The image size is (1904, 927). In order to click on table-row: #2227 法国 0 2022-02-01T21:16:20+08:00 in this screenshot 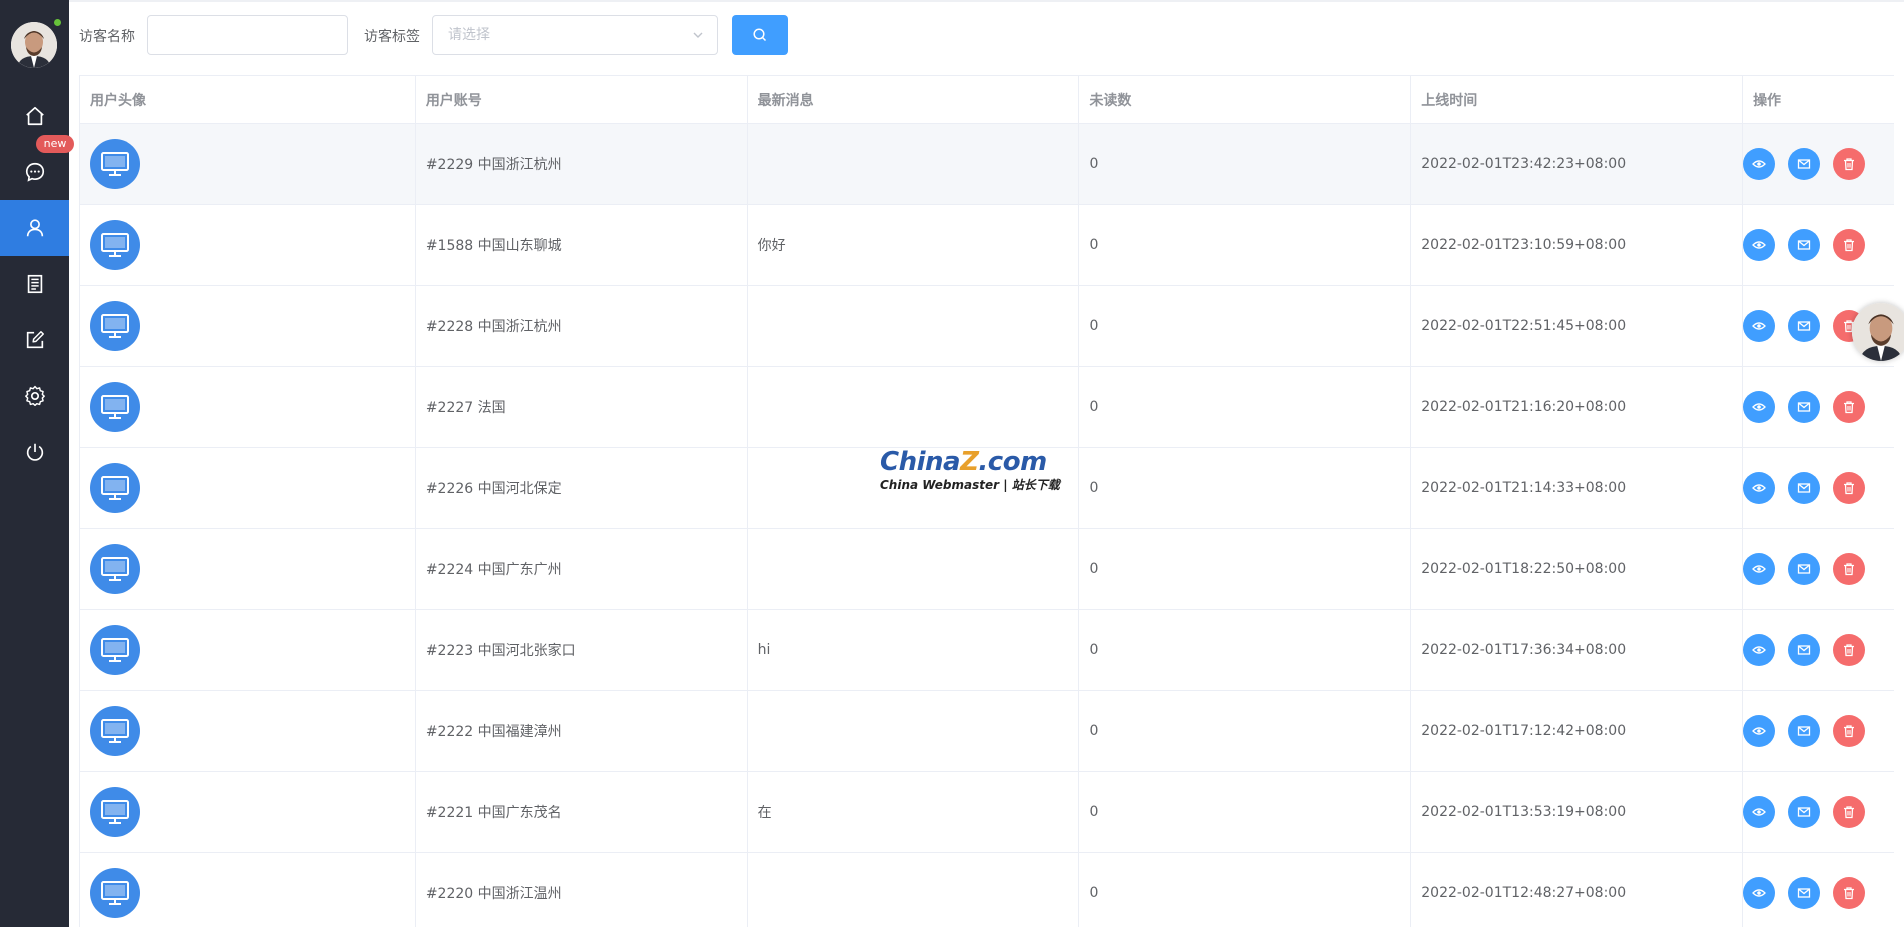, I will do `click(987, 407)`.